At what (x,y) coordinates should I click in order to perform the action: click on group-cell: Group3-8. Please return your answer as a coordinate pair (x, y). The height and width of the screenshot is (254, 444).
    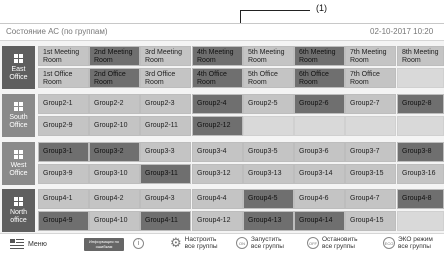
    Looking at the image, I should click on (420, 152).